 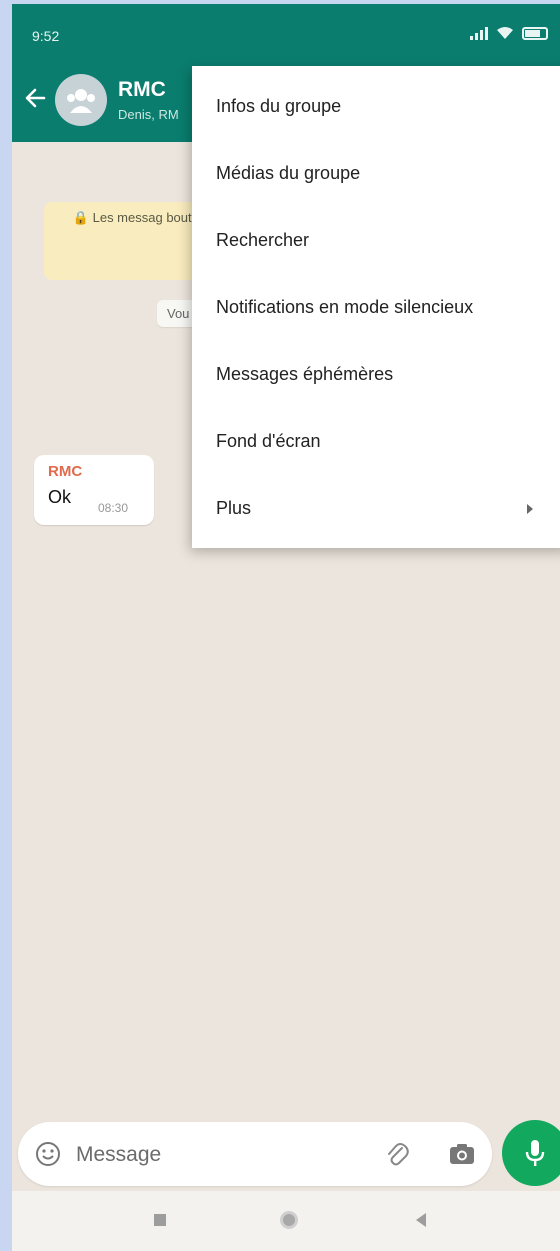 I want to click on emoji-icon, so click(x=48, y=1154).